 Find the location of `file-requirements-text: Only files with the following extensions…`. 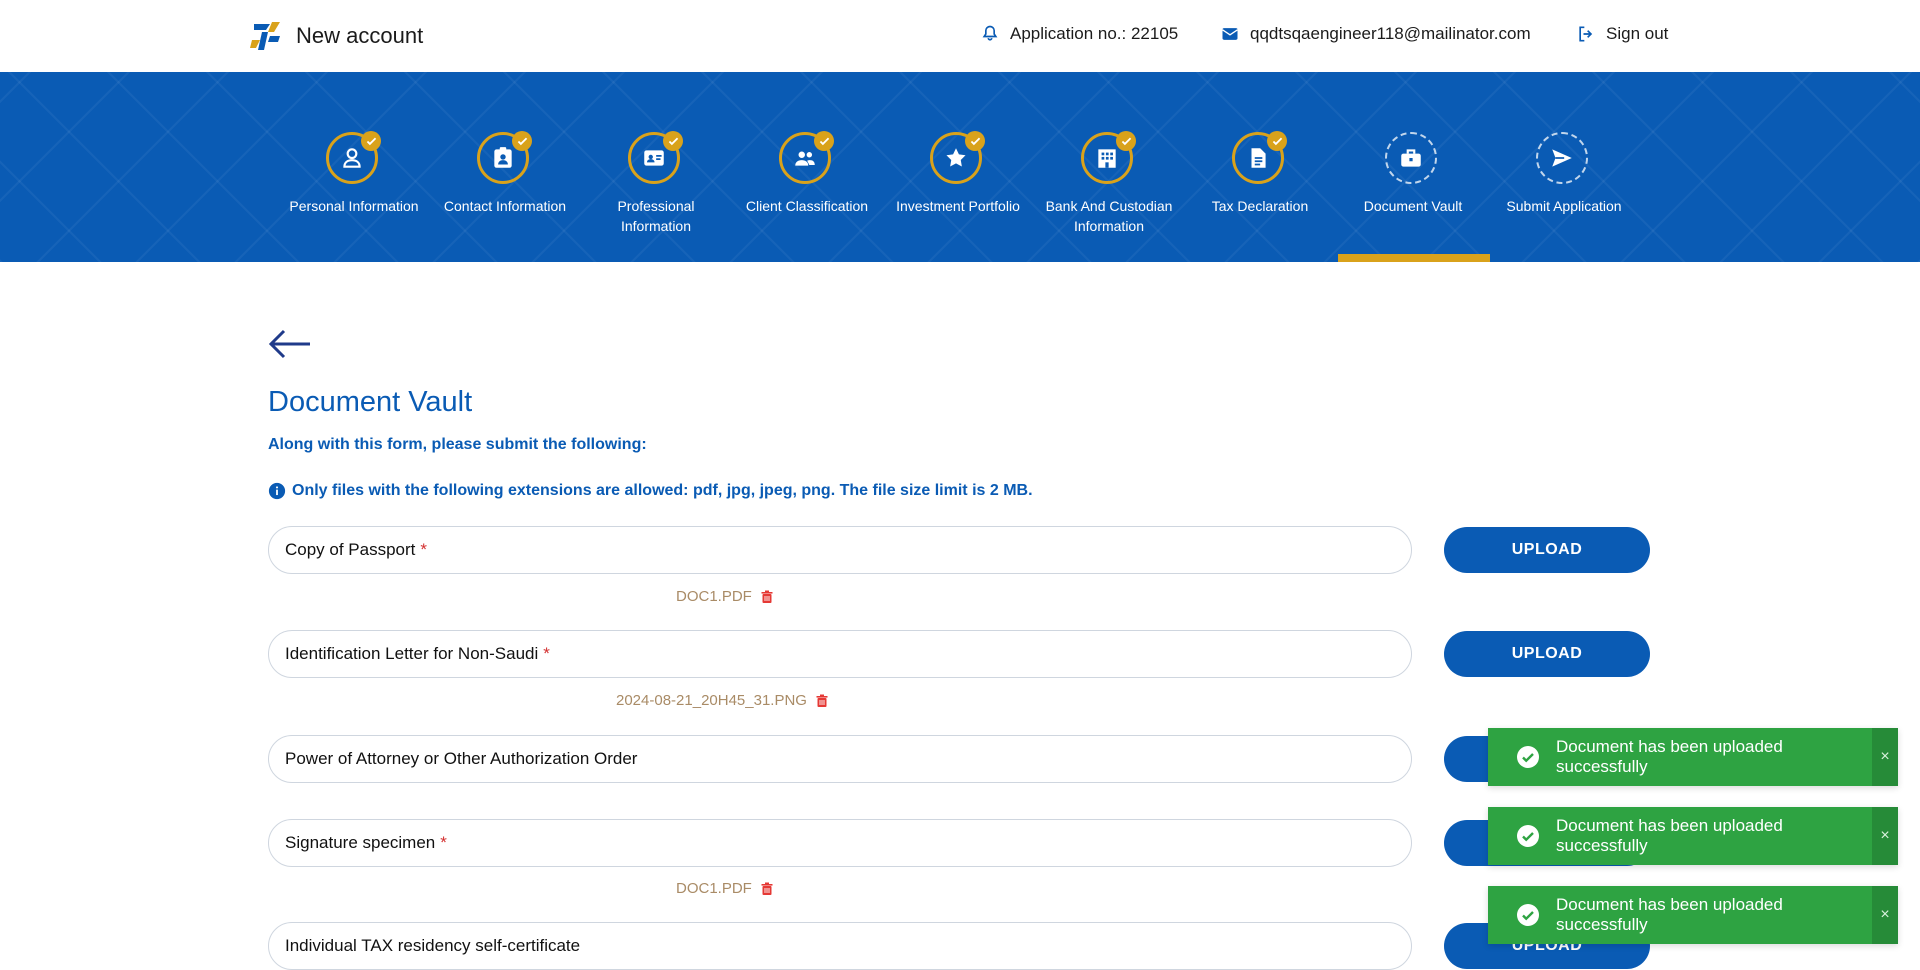

file-requirements-text: Only files with the following extensions… is located at coordinates (662, 490).